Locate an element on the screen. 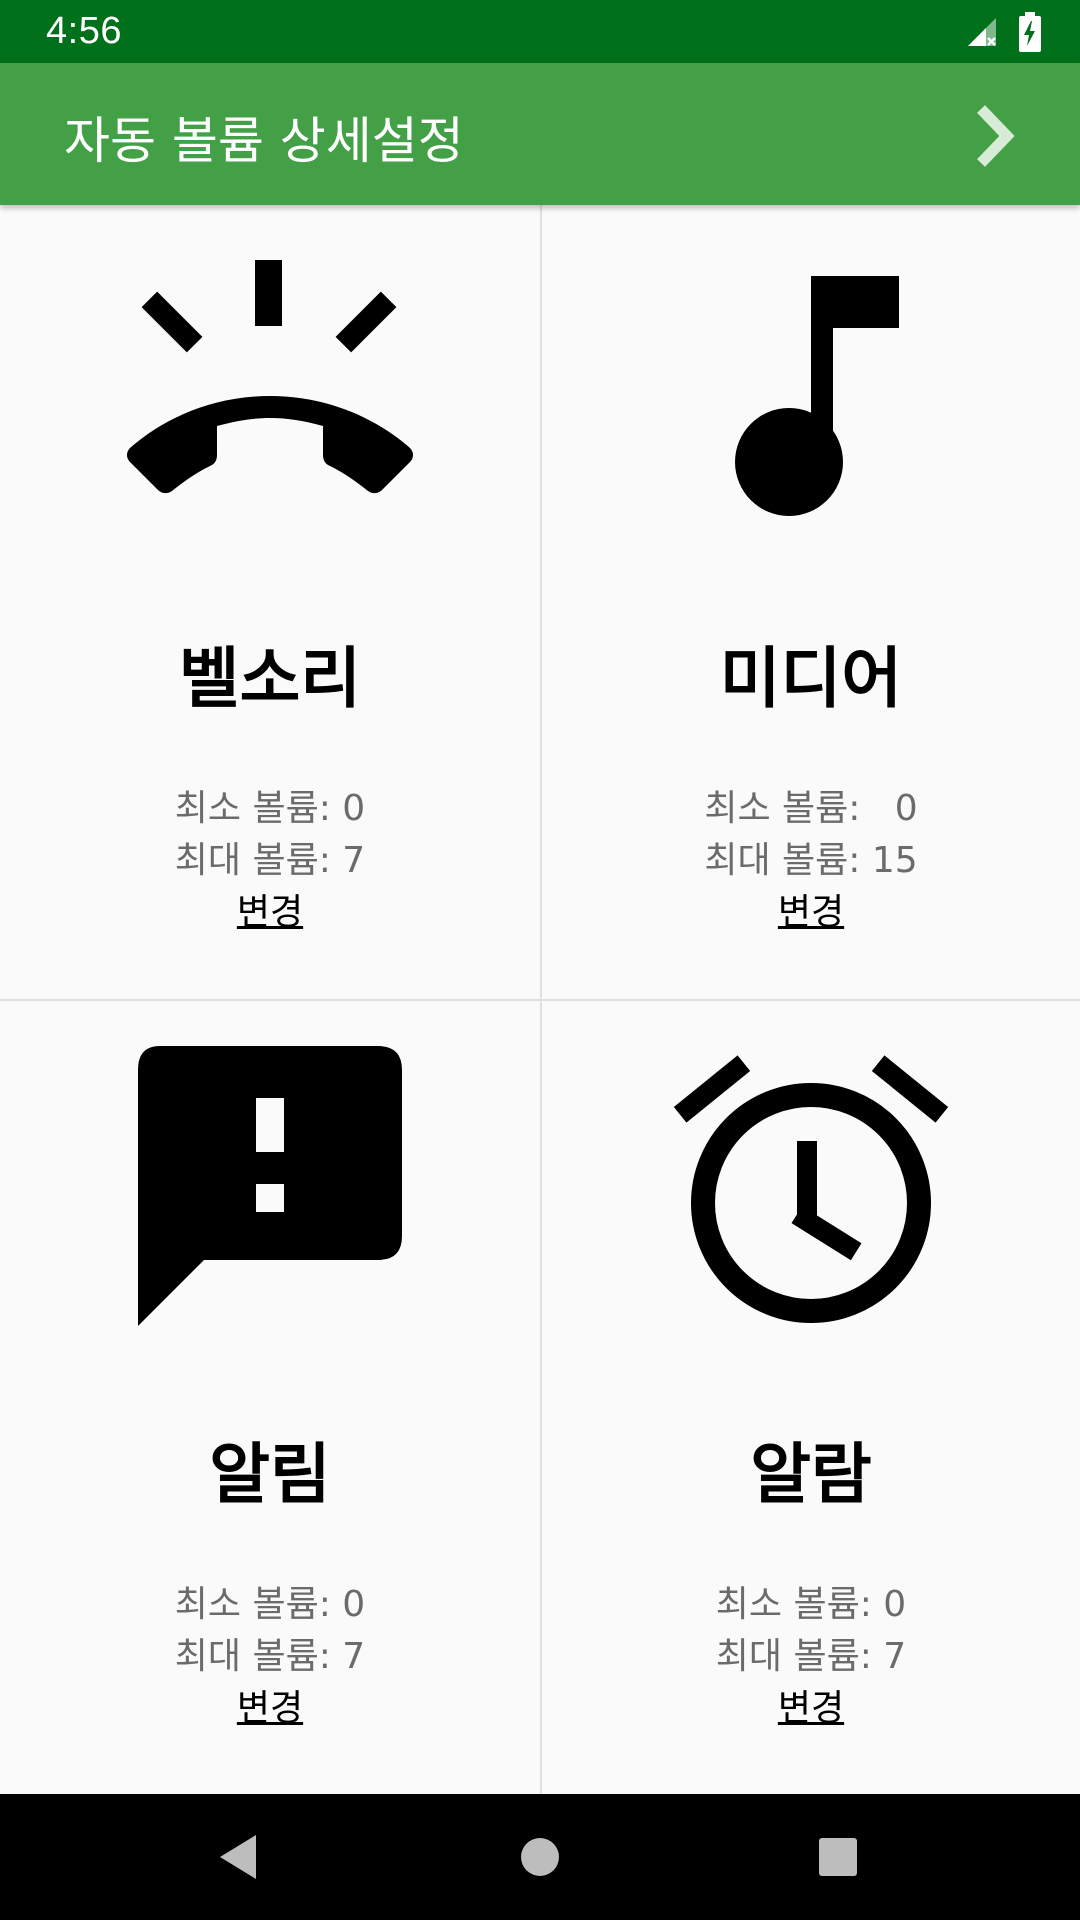 This screenshot has width=1080, height=1920. cell-signal-off-icon is located at coordinates (982, 32).